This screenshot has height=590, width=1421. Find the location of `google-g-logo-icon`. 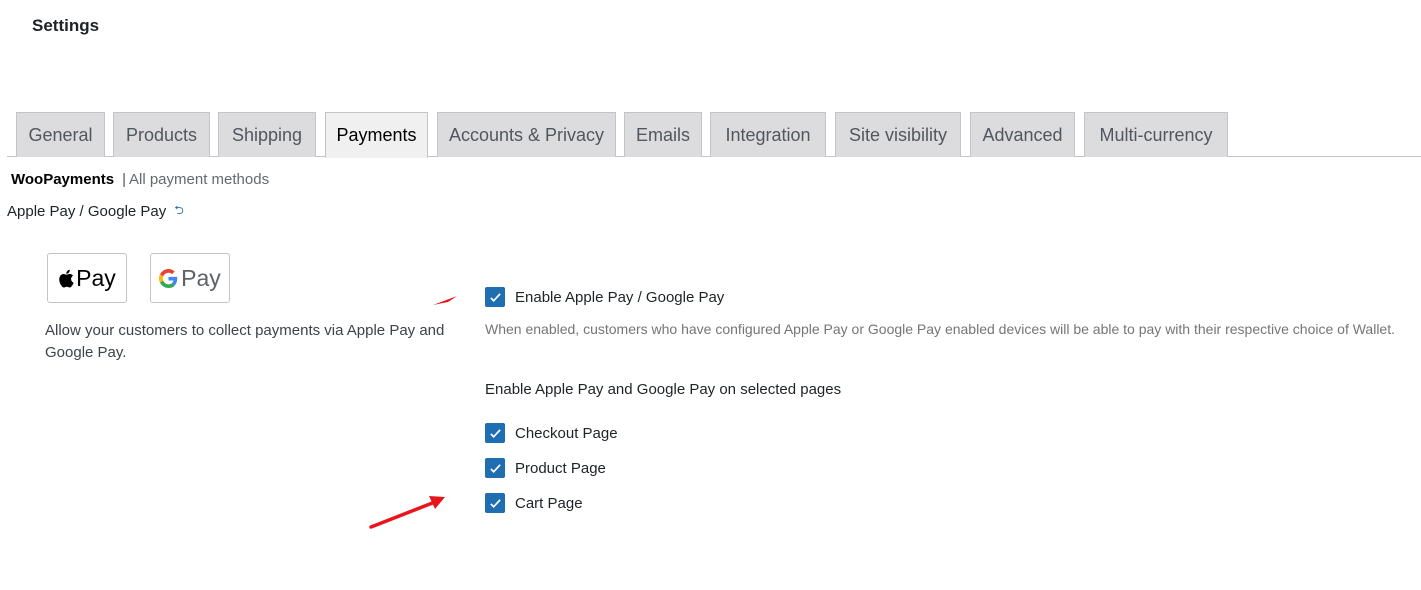

google-g-logo-icon is located at coordinates (168, 278).